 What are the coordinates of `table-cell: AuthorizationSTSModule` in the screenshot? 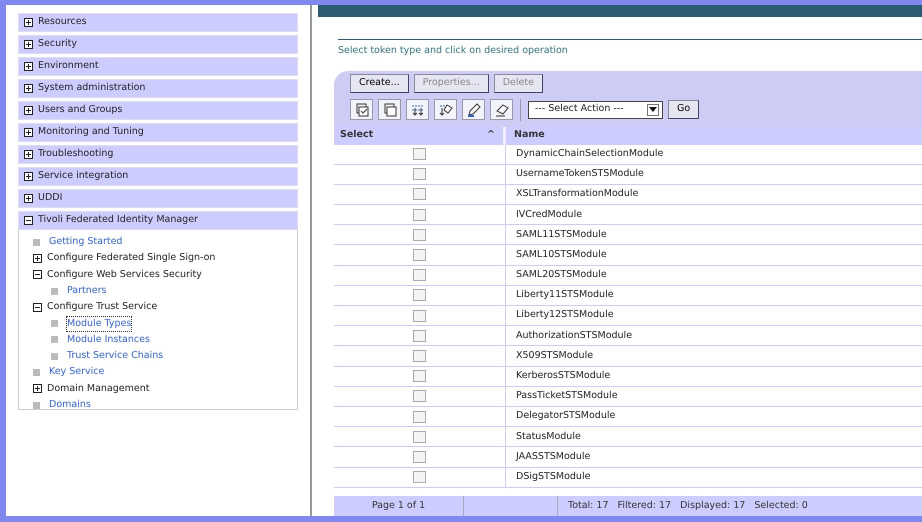 It's located at (714, 336).